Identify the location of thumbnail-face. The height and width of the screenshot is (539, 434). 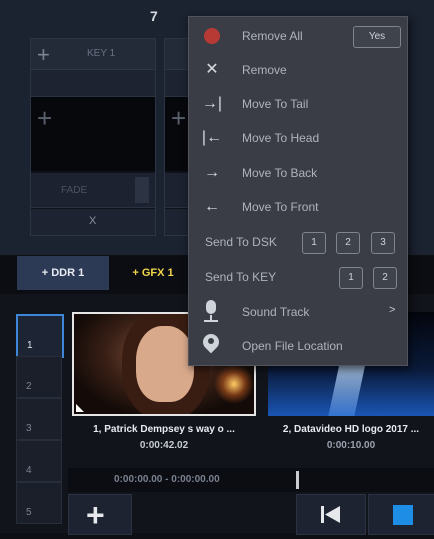
(165, 364).